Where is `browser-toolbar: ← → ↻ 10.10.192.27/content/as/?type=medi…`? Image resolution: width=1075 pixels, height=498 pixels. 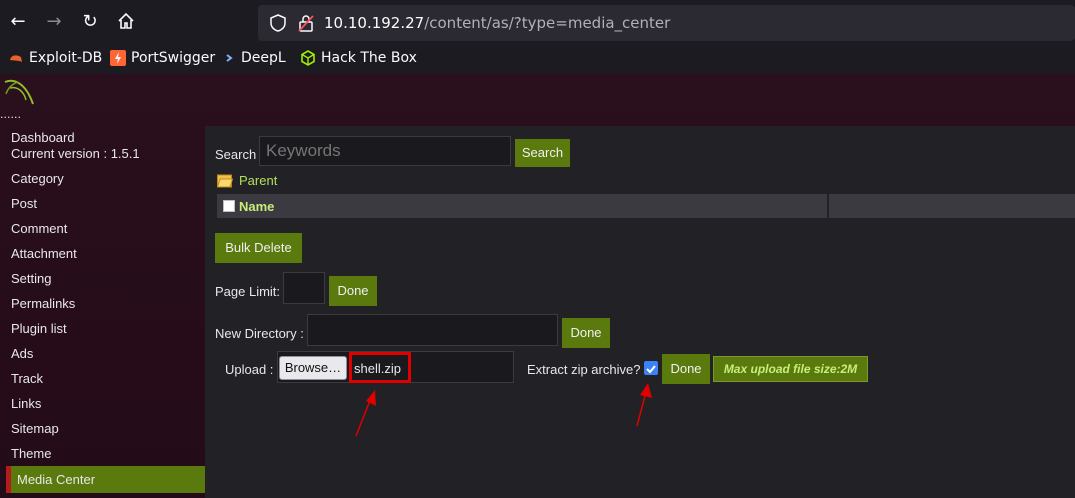
browser-toolbar: ← → ↻ 10.10.192.27/content/as/?type=medi… is located at coordinates (537, 22).